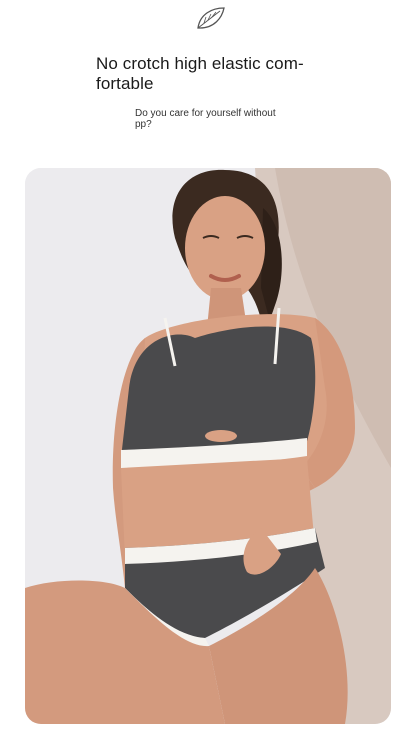  Describe the element at coordinates (200, 73) in the screenshot. I see `page-title: No crotch high elastic com- fortable` at that location.